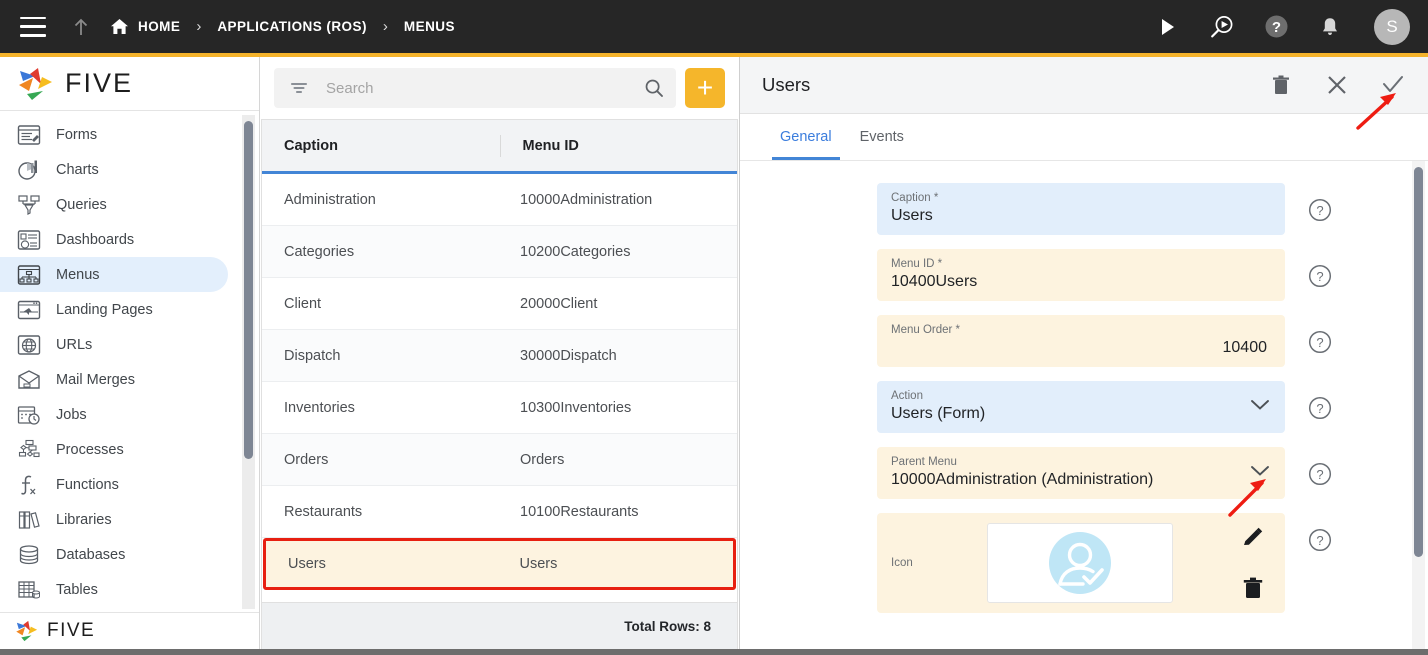  What do you see at coordinates (1081, 275) in the screenshot?
I see `menu-id-field: Menu ID * 10400Users` at bounding box center [1081, 275].